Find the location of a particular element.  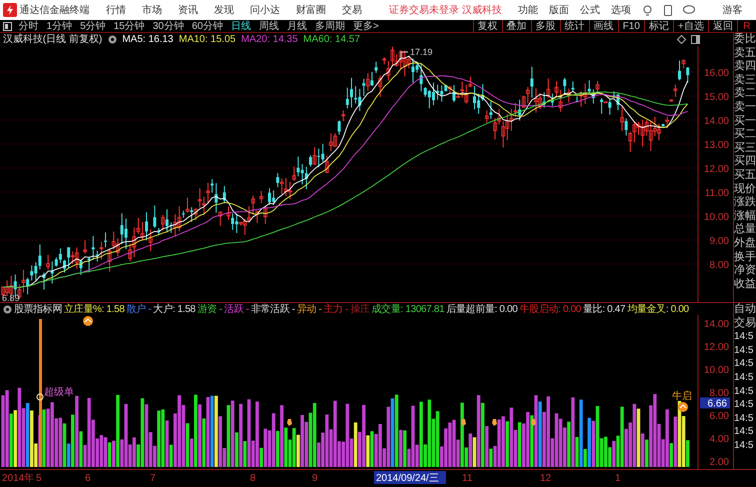

quote-label: 买三 is located at coordinates (745, 148).